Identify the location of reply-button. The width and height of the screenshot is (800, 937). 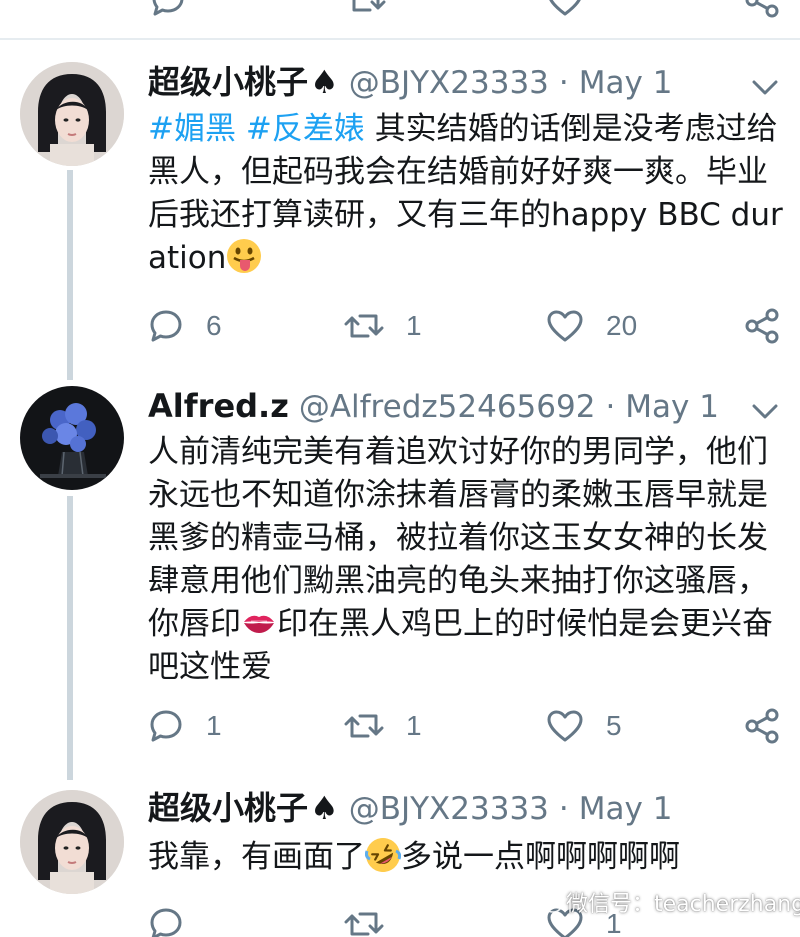
(177, 919).